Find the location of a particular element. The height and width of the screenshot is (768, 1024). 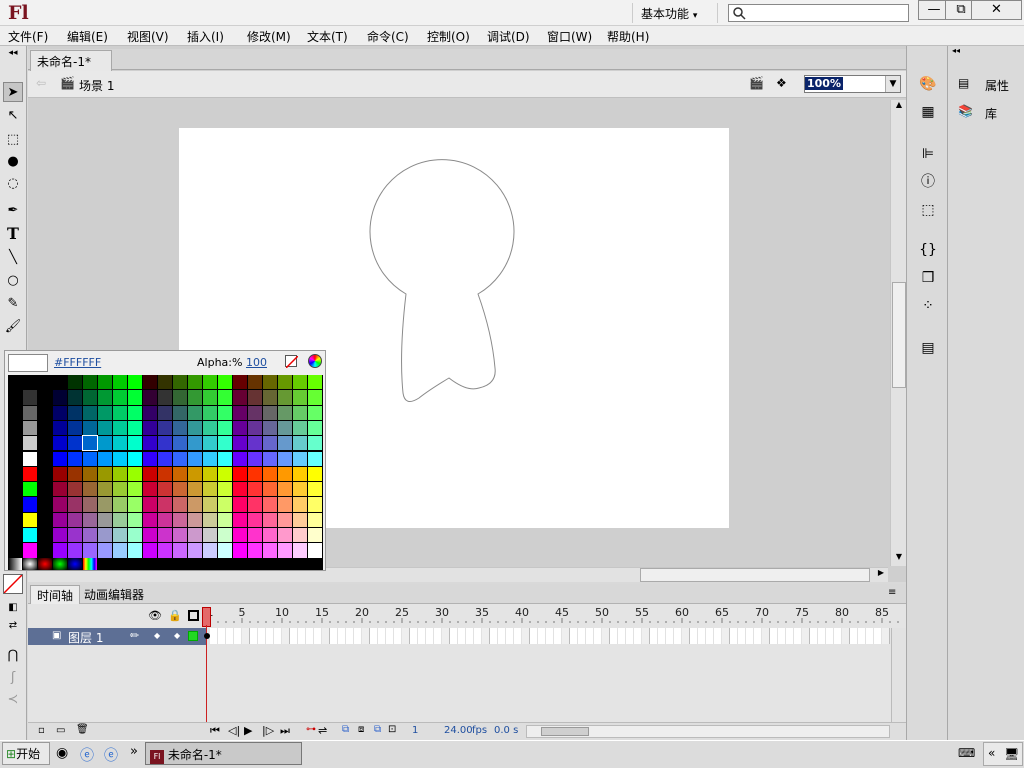

ie-icon: ⓔ is located at coordinates (87, 755).